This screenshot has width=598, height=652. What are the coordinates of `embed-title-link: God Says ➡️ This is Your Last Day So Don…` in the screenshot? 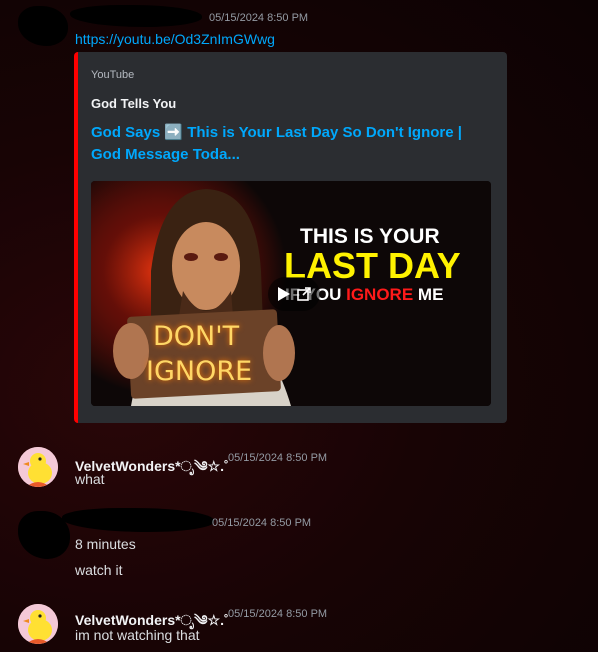 It's located at (291, 144).